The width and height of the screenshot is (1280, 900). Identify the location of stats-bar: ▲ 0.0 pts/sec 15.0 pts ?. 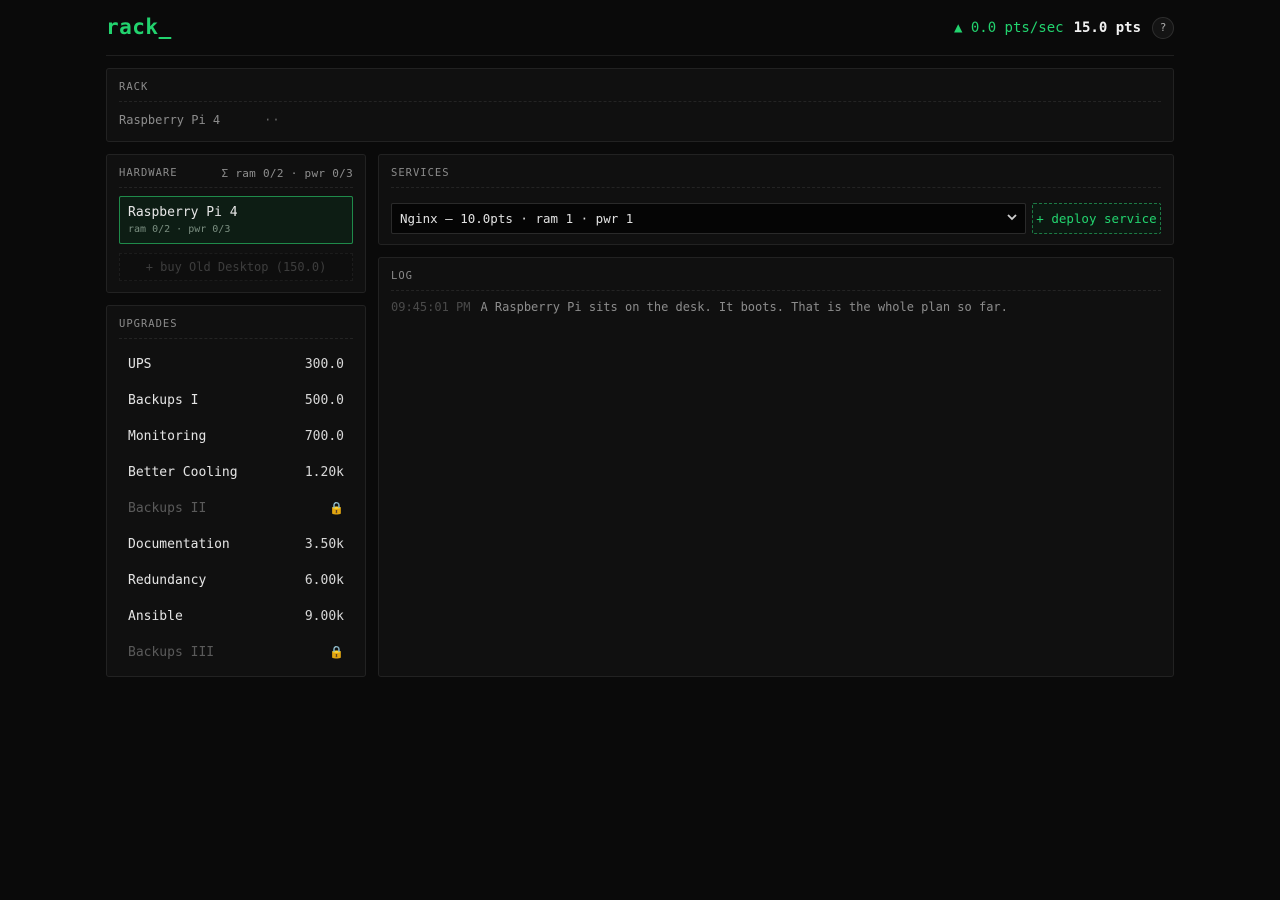
(1063, 27).